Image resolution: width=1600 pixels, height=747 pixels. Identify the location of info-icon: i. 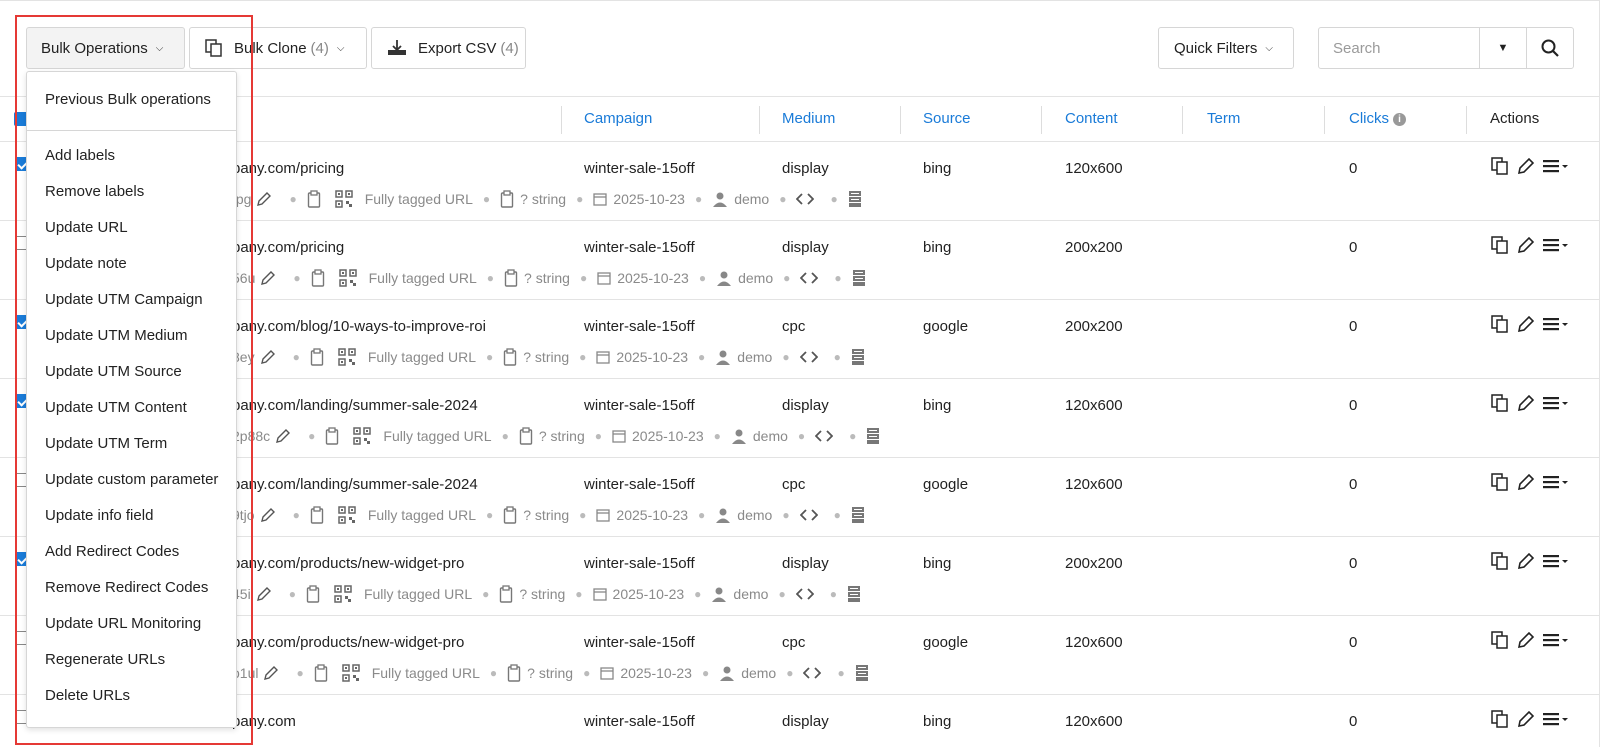
(1399, 119).